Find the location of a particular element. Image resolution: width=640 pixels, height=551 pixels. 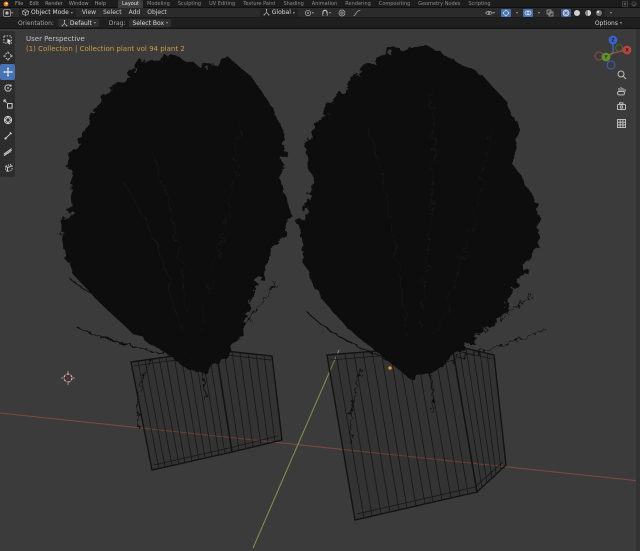

shading-wireframe-button is located at coordinates (565, 12).